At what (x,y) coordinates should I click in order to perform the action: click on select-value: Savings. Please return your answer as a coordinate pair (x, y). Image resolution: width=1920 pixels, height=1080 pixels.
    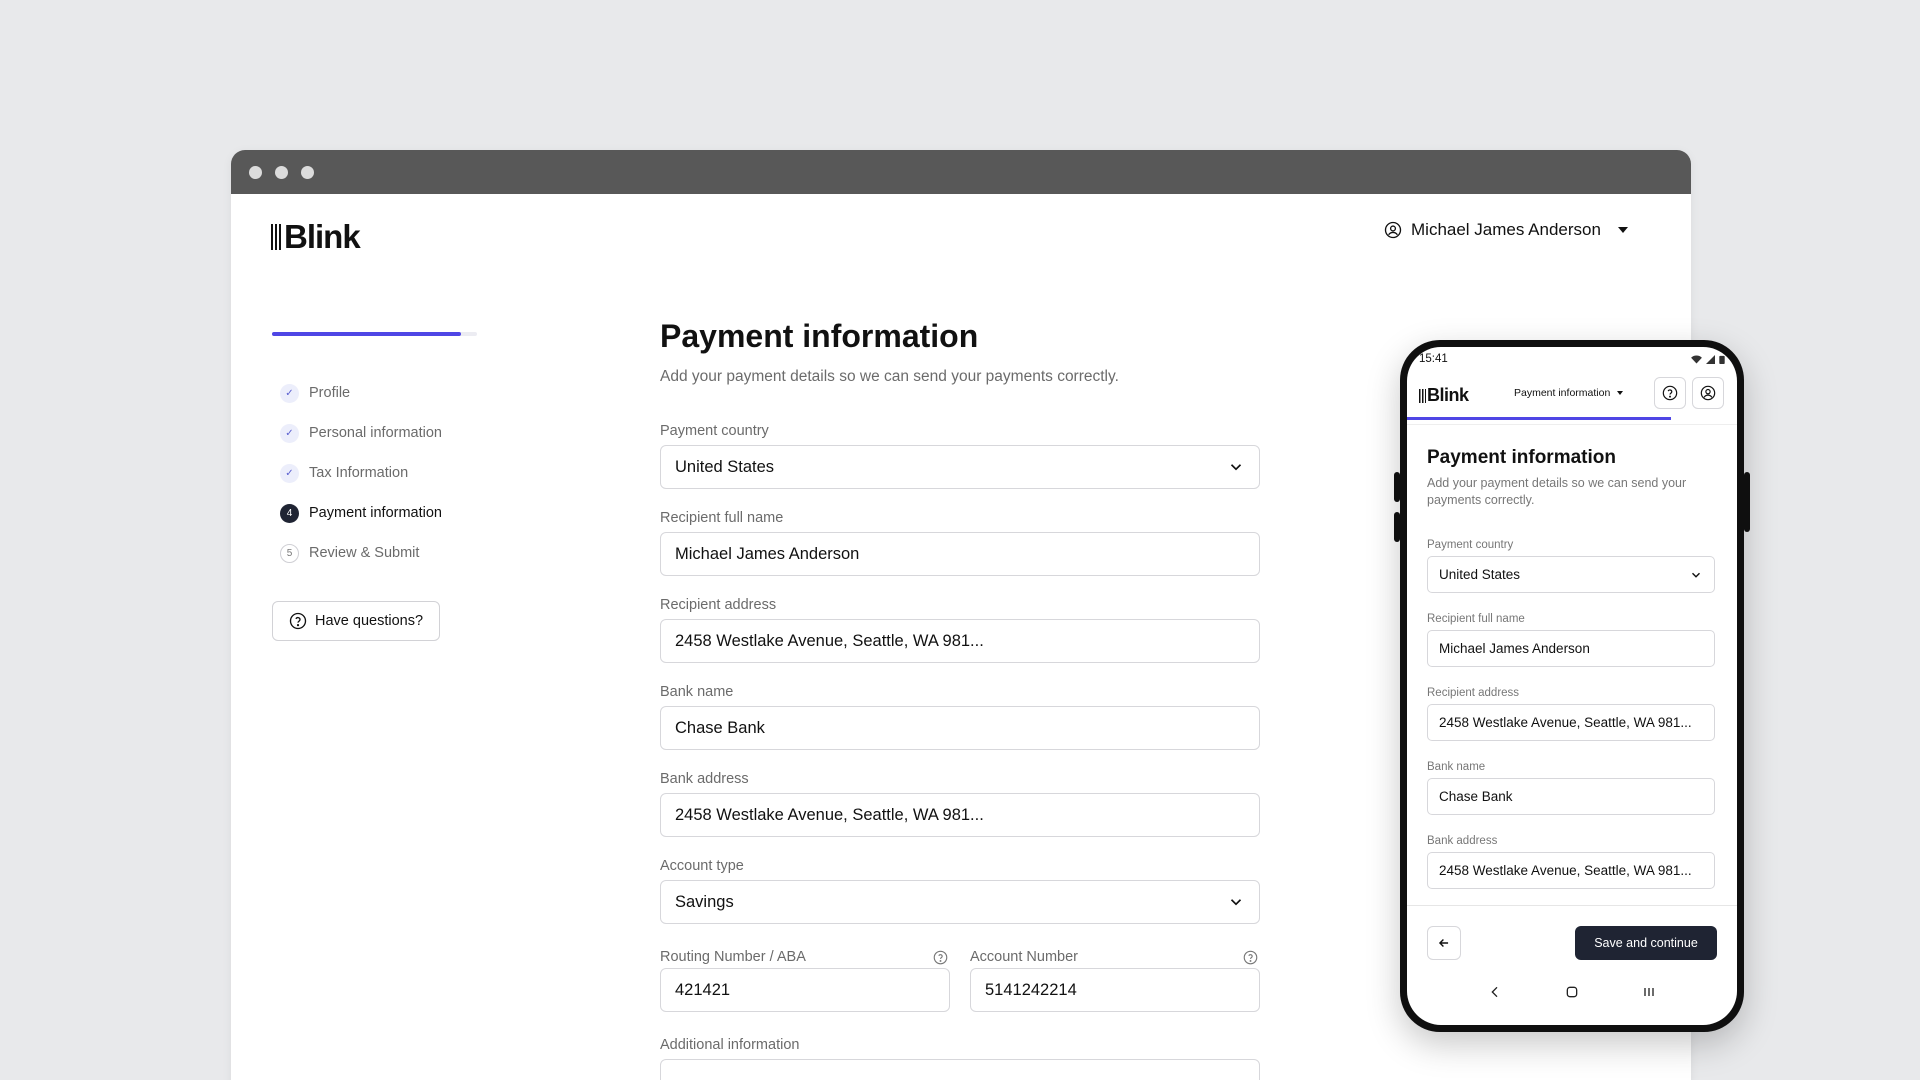
    Looking at the image, I should click on (704, 901).